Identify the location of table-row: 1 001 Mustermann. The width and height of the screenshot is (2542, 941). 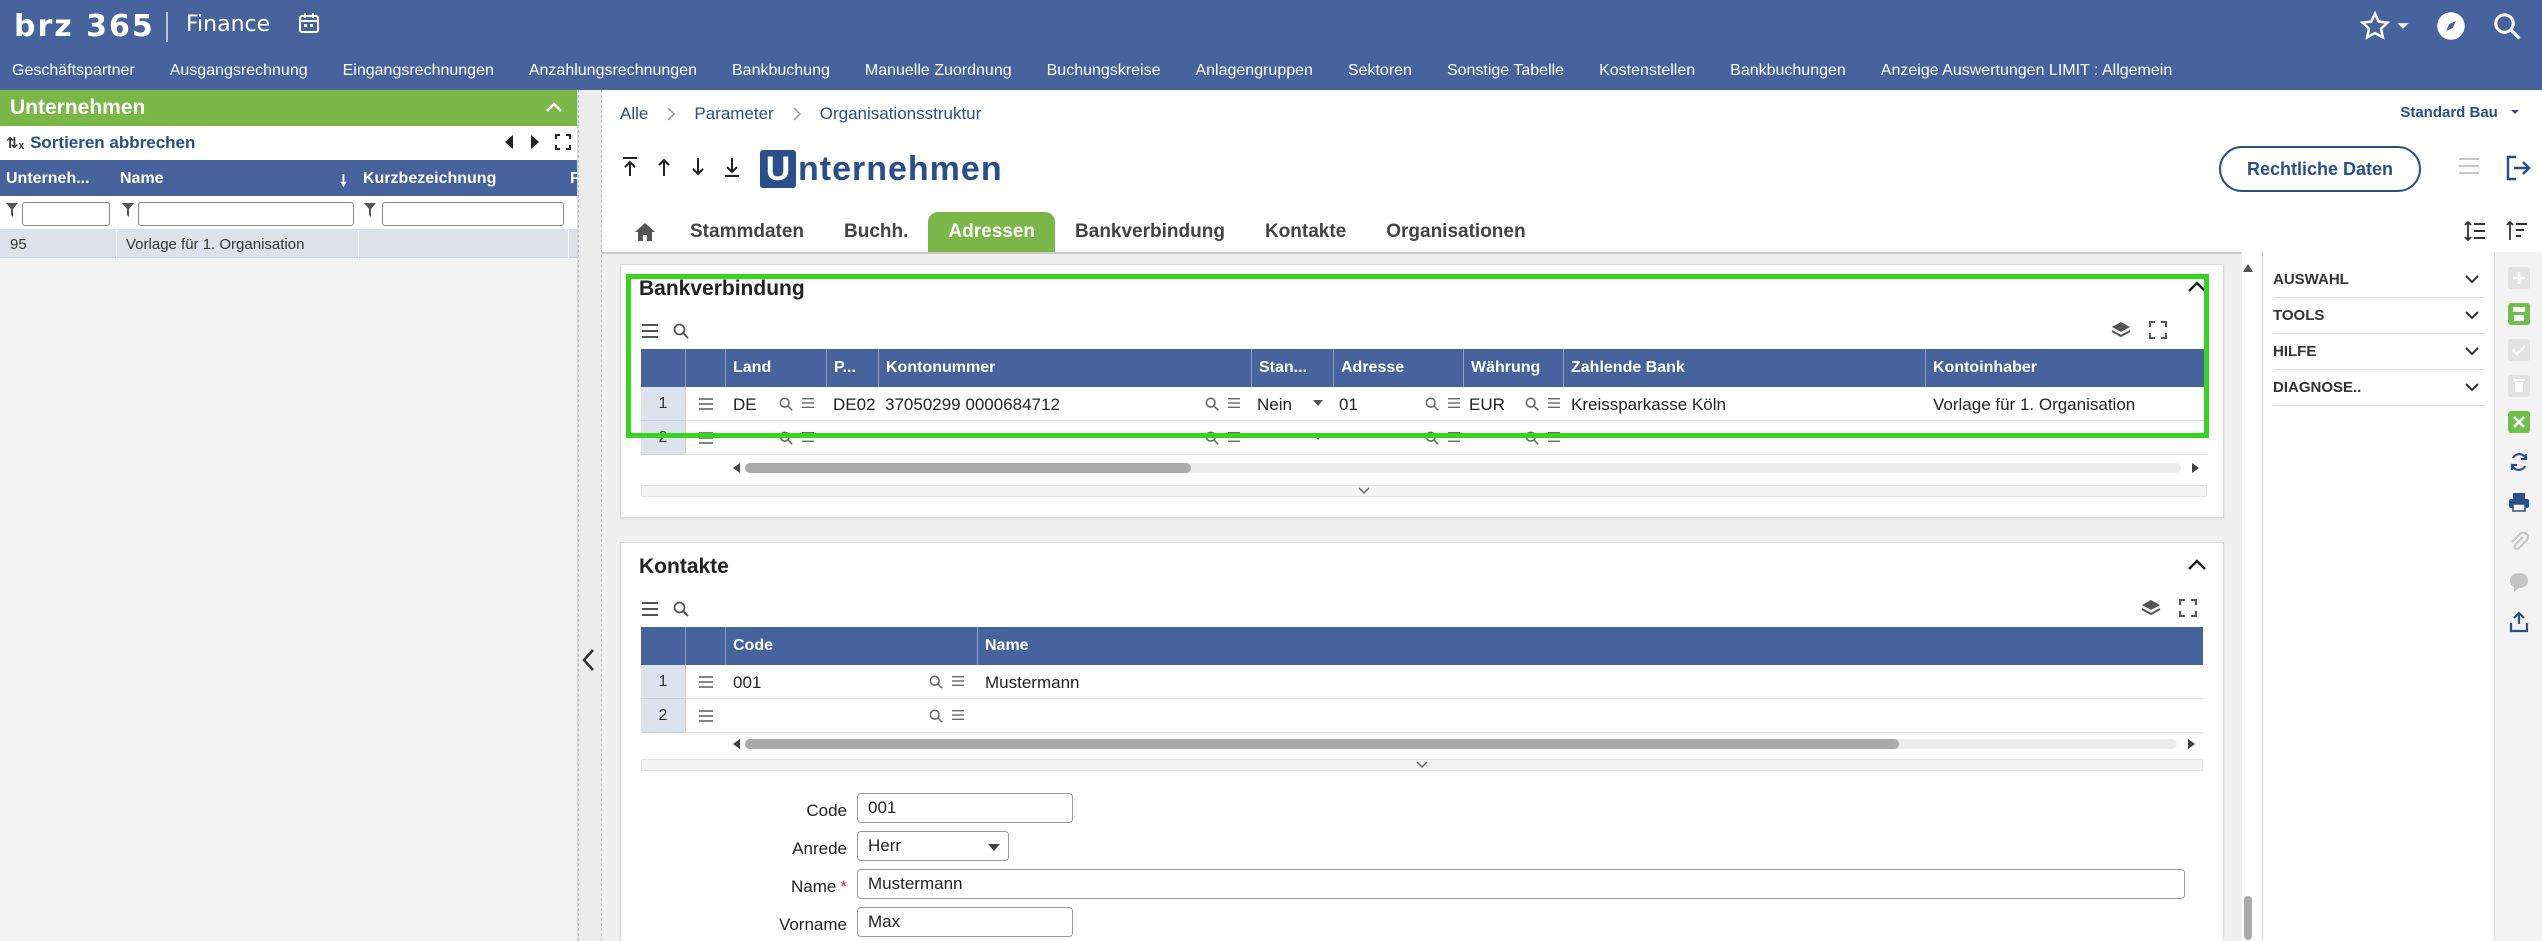
(1422, 682).